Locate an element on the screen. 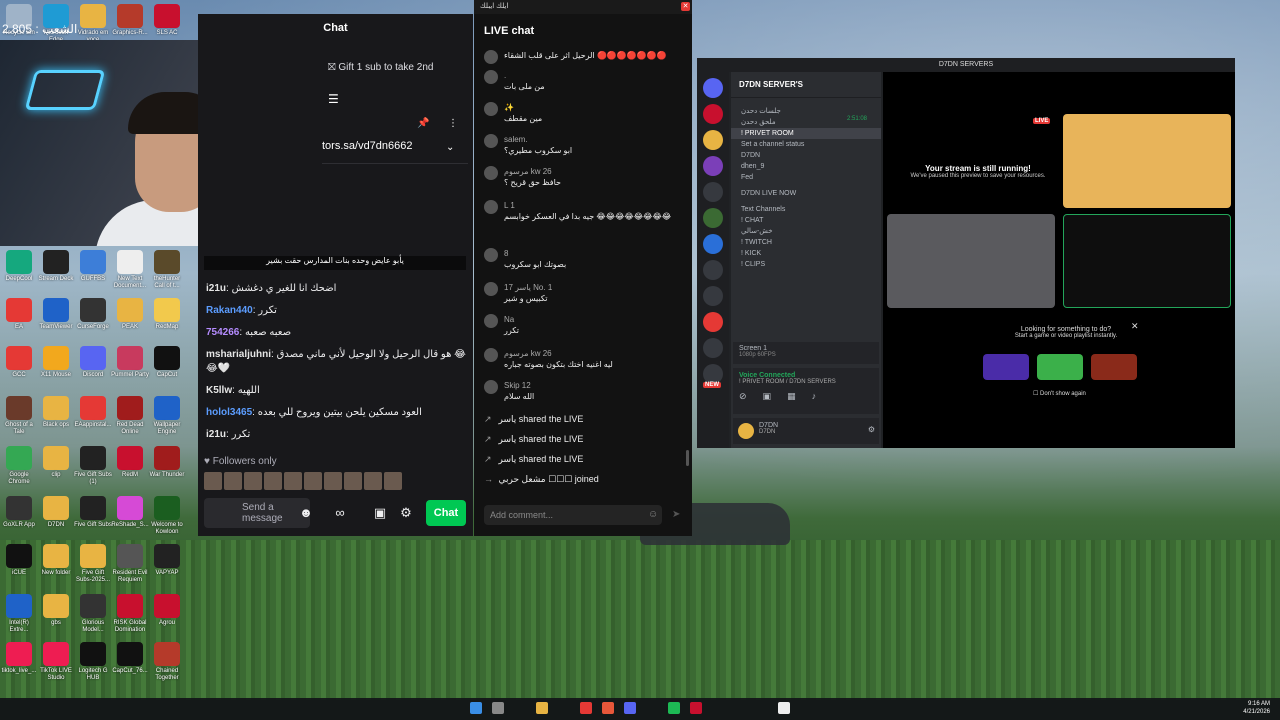 The width and height of the screenshot is (1280, 720). desktop-icon: Black ops is located at coordinates (56, 412).